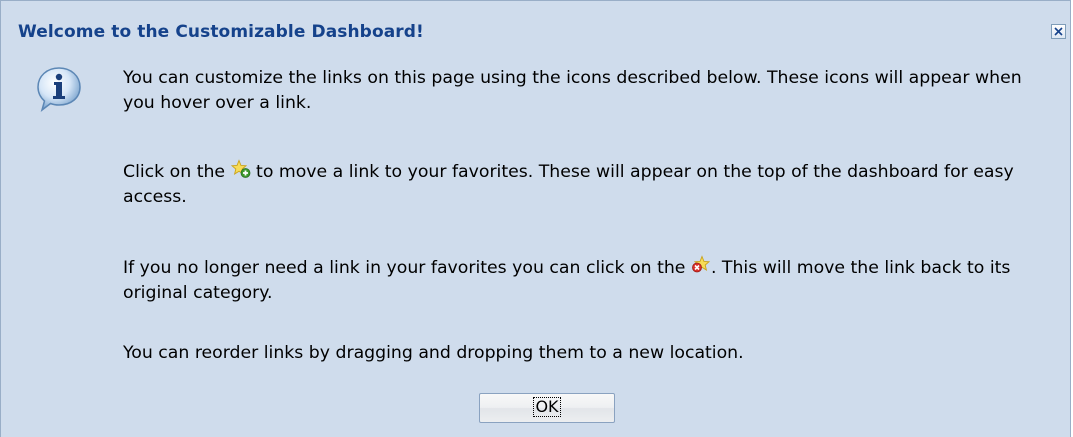 Image resolution: width=1073 pixels, height=437 pixels. What do you see at coordinates (240, 168) in the screenshot?
I see `star-add-icon` at bounding box center [240, 168].